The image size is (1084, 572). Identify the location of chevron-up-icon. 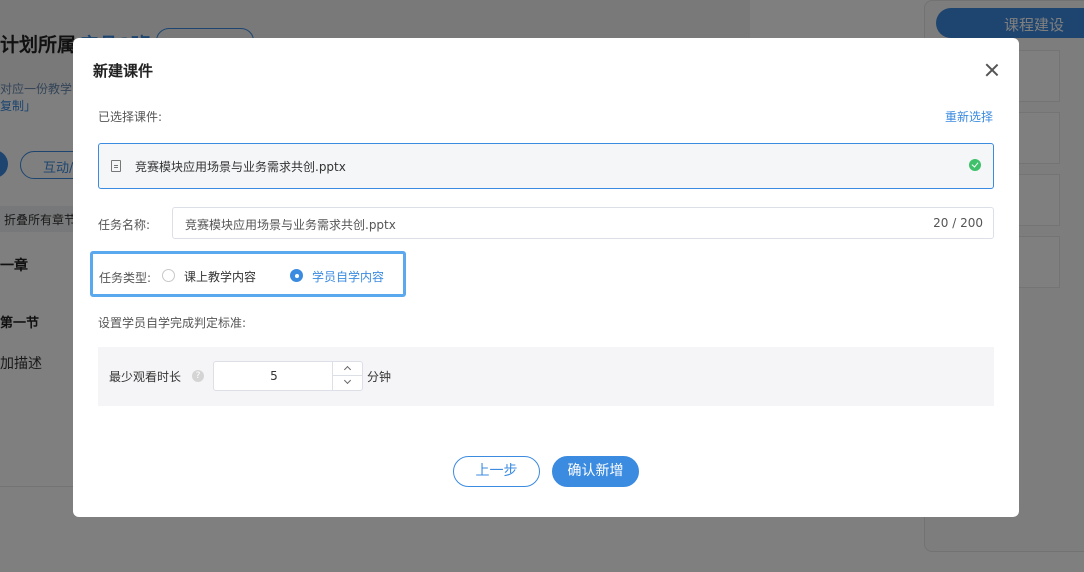
(347, 369).